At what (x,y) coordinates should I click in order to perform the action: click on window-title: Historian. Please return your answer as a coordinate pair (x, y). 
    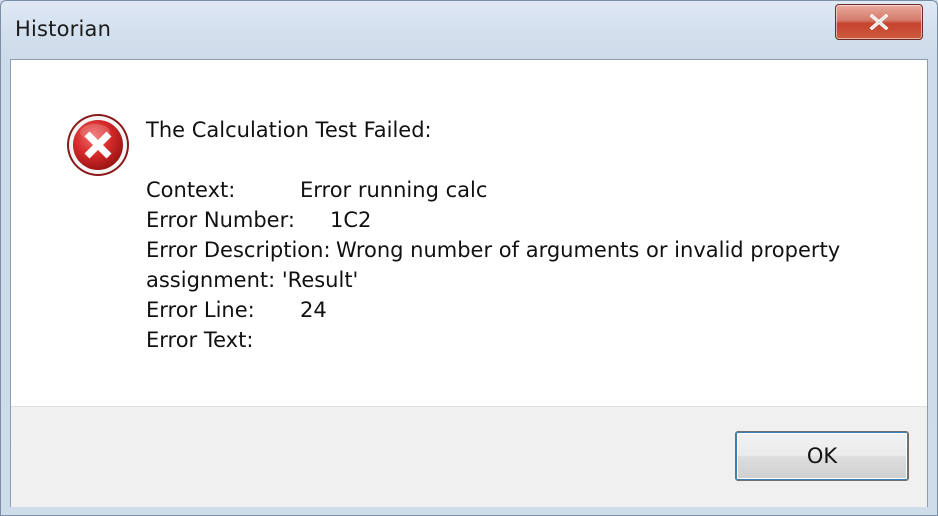
    Looking at the image, I should click on (63, 29).